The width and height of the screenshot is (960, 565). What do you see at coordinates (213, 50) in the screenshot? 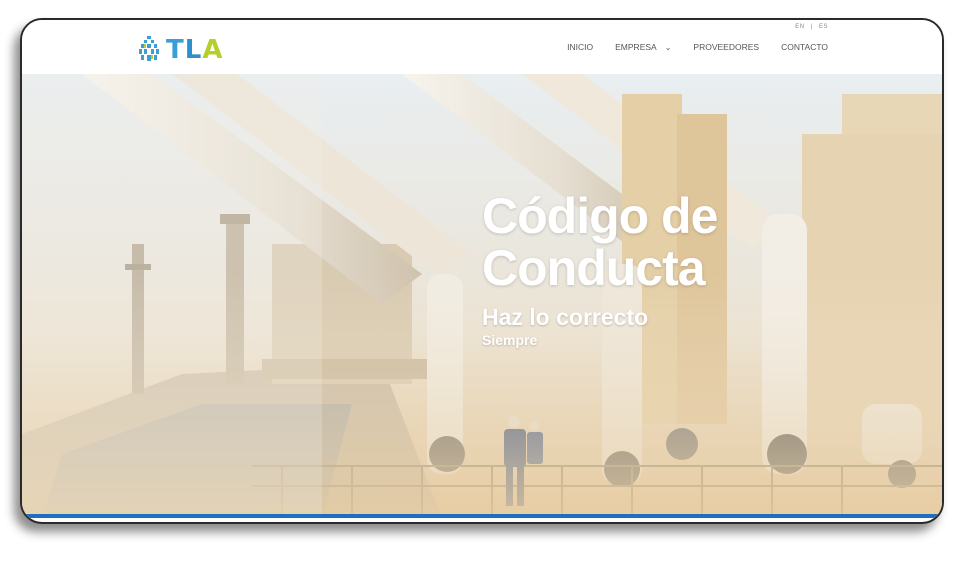
I see `logo-letter-a: A` at bounding box center [213, 50].